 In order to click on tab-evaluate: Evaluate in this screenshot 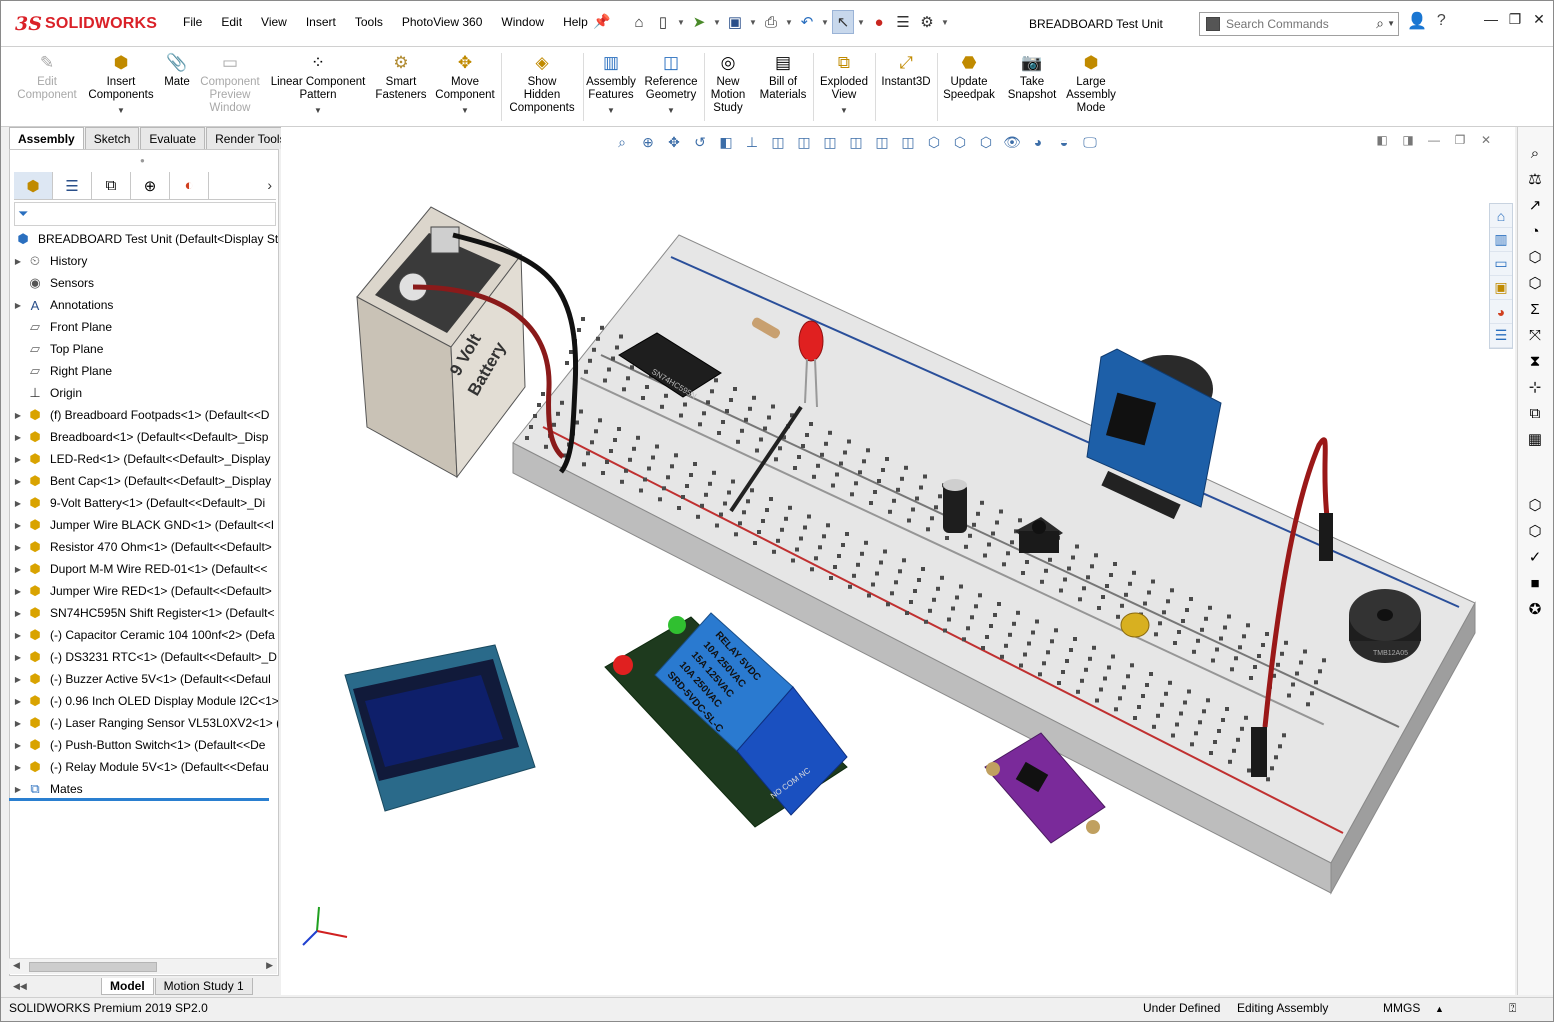, I will do `click(173, 138)`.